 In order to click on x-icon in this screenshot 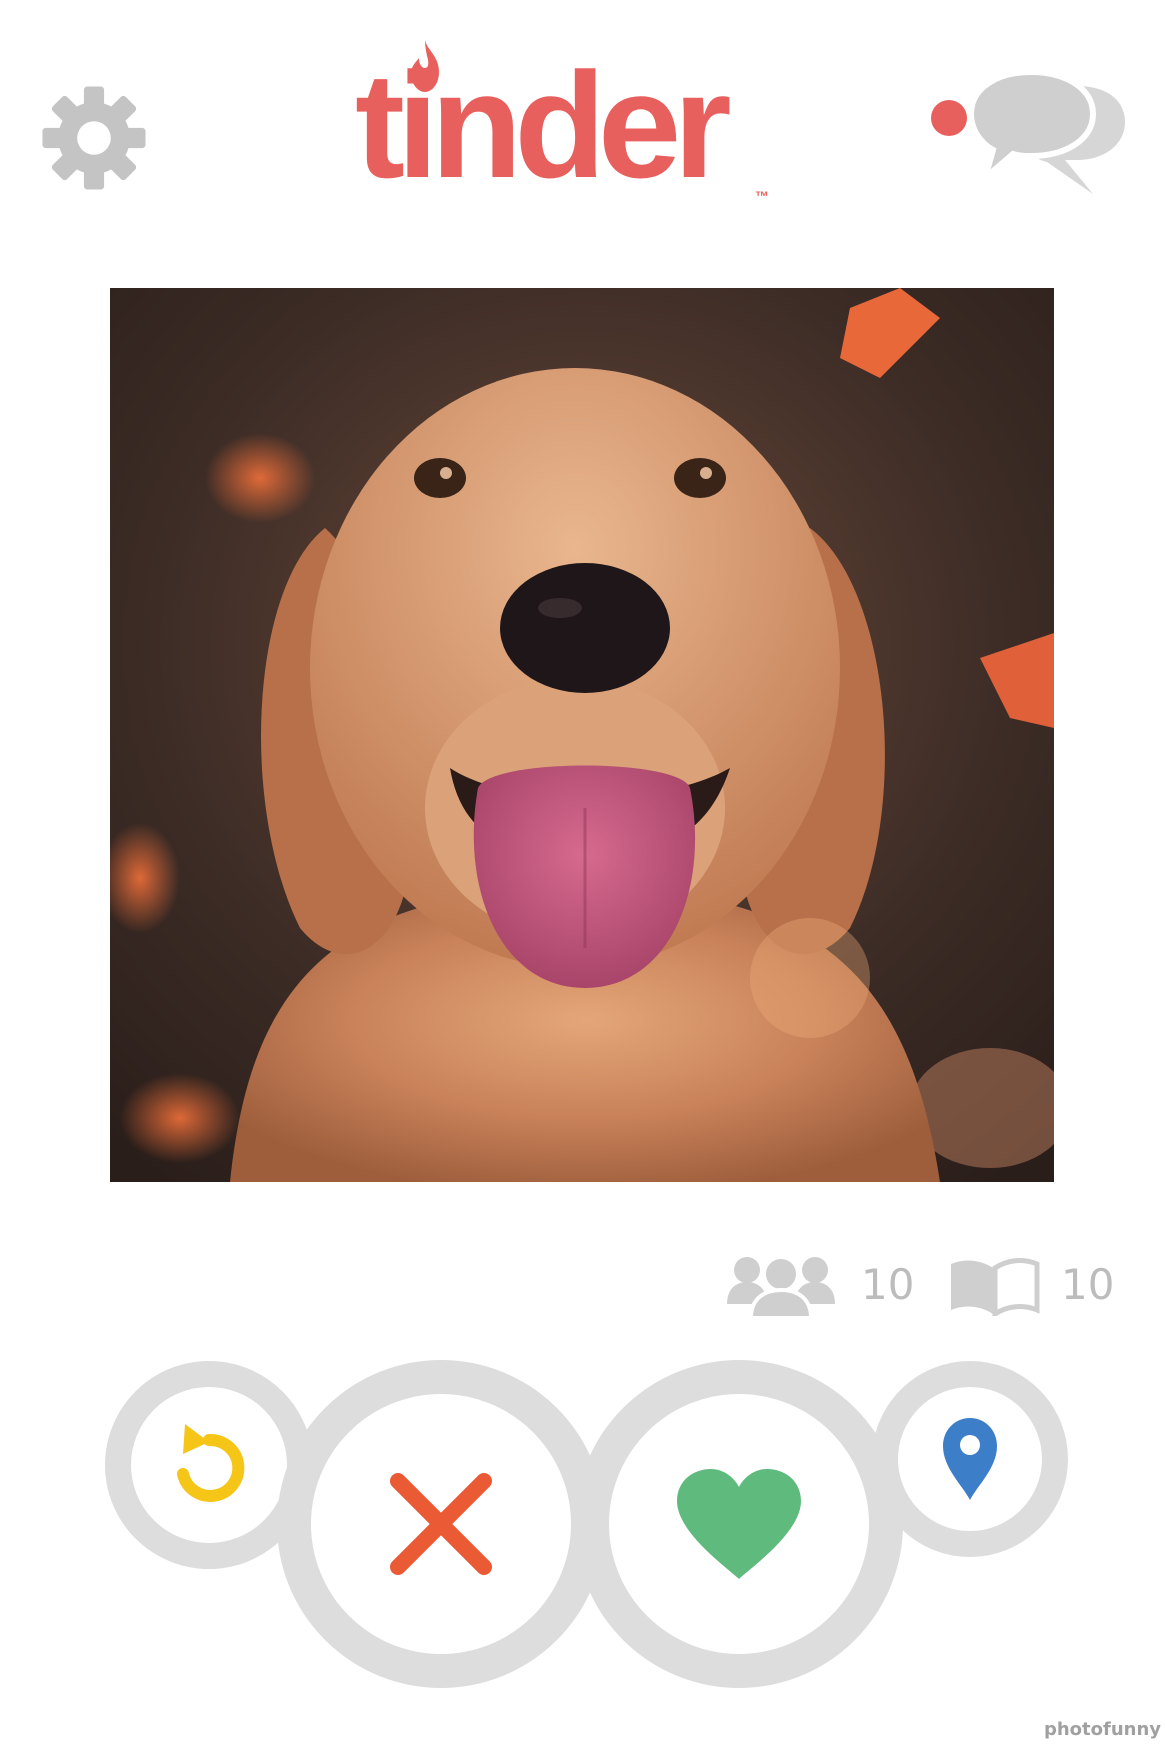, I will do `click(441, 1524)`.